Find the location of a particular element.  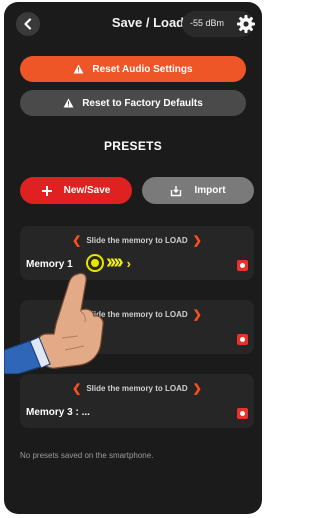

presets-heading: PRESETS is located at coordinates (133, 146).